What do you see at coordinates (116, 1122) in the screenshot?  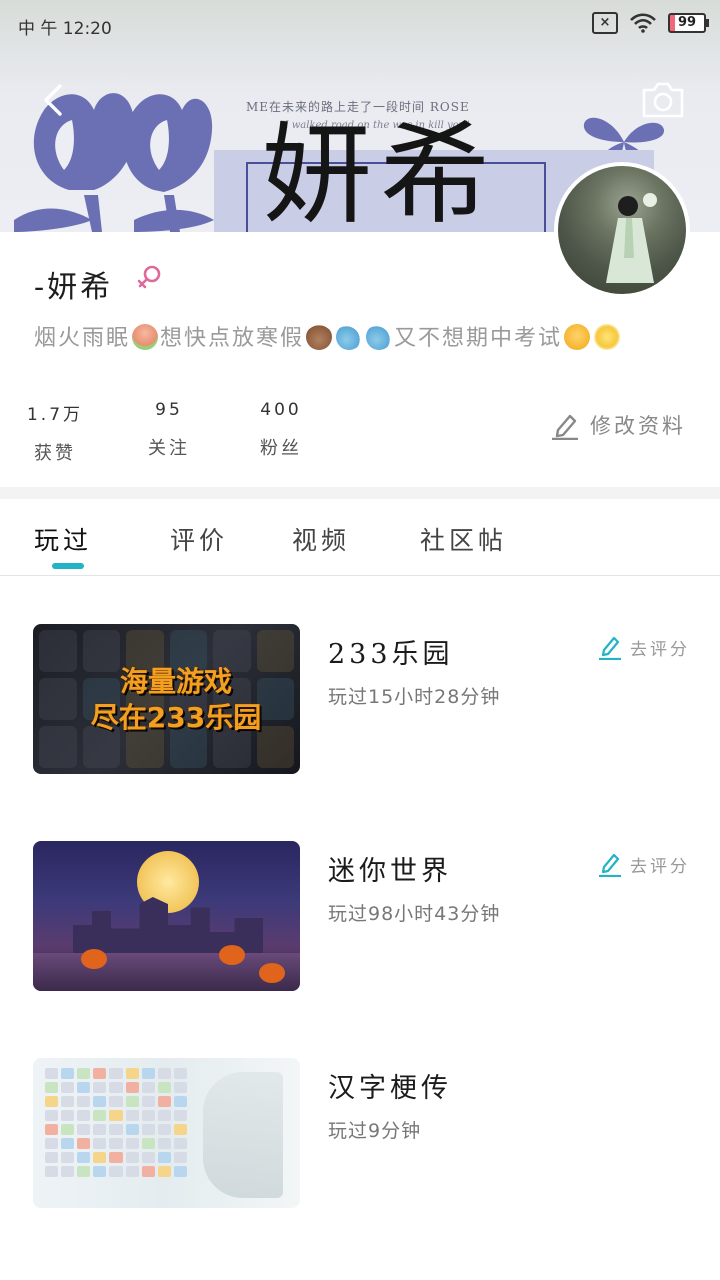 I see `thumbnail-character-grid` at bounding box center [116, 1122].